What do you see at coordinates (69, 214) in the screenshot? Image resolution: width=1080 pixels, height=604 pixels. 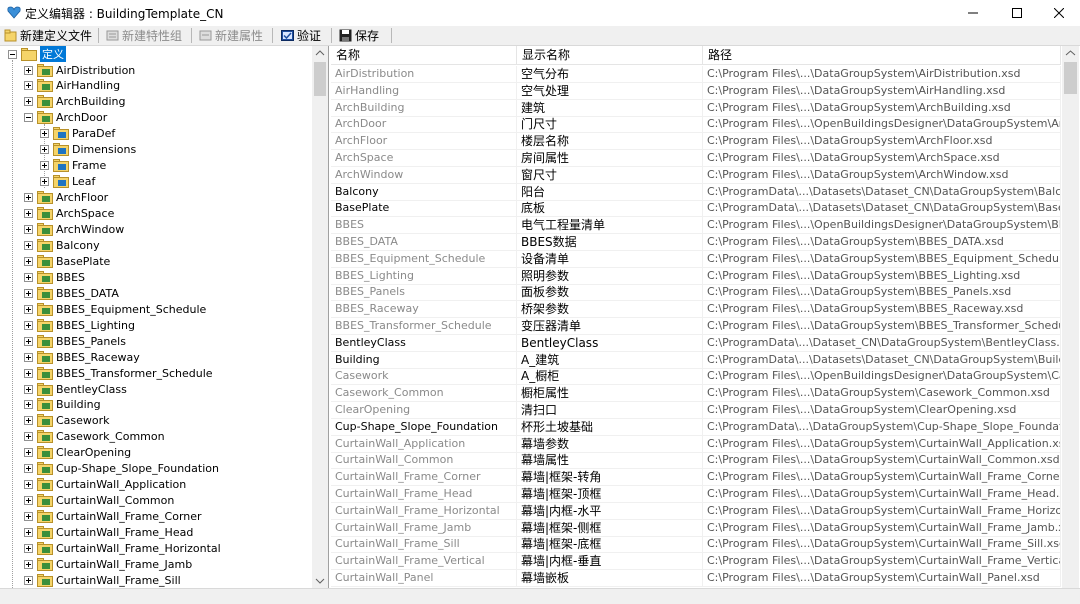 I see `tree-item: ArchSpace` at bounding box center [69, 214].